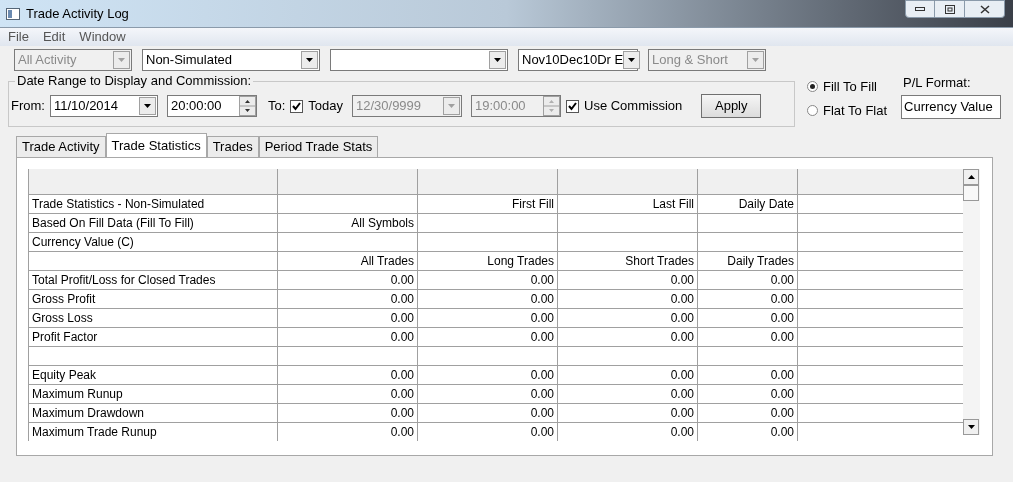  What do you see at coordinates (153, 204) in the screenshot?
I see `table-cell: Trade Statistics - Non-Simulated` at bounding box center [153, 204].